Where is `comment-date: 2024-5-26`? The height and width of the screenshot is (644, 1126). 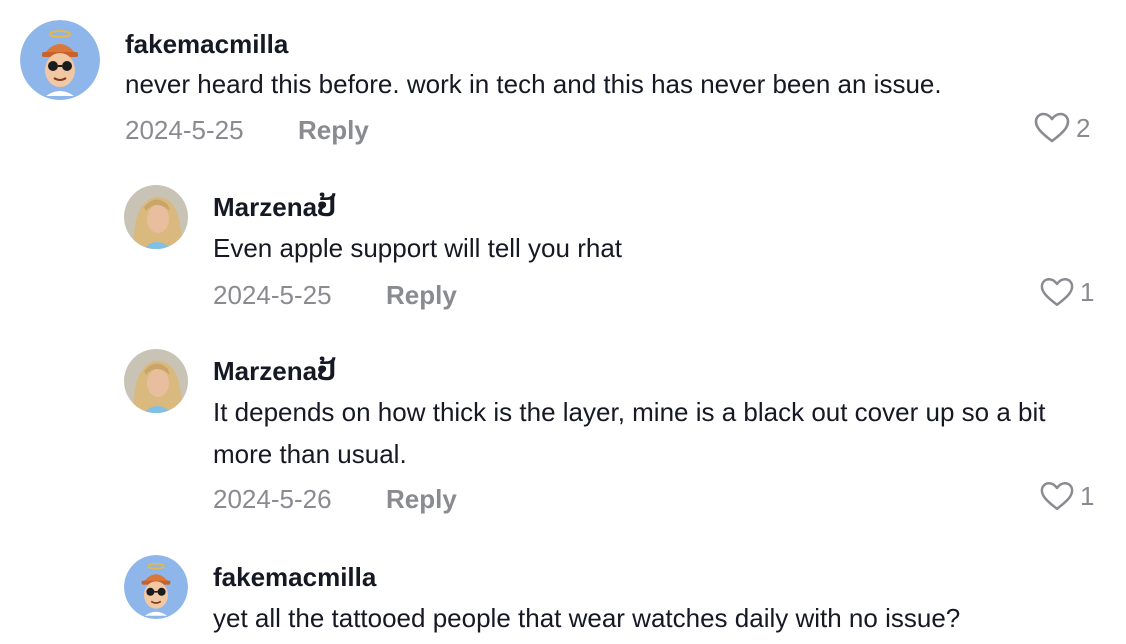 comment-date: 2024-5-26 is located at coordinates (272, 499).